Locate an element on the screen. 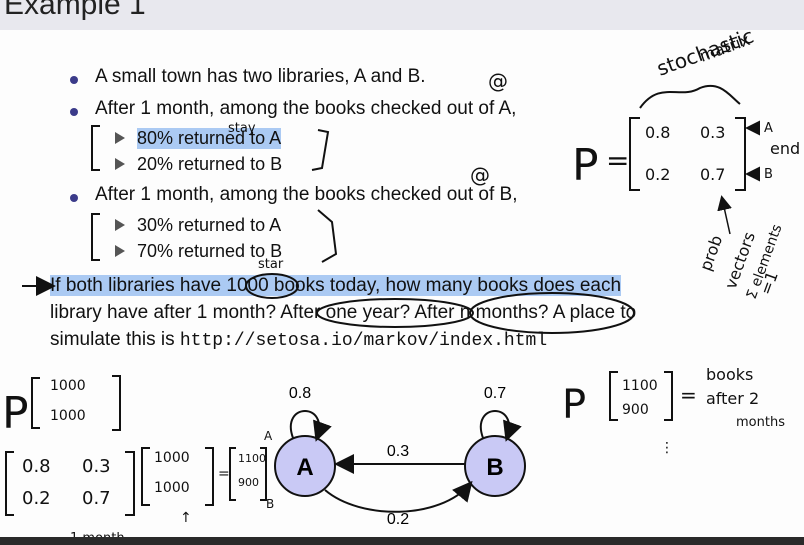 This screenshot has width=804, height=545. handwritten-prob: prob is located at coordinates (711, 253).